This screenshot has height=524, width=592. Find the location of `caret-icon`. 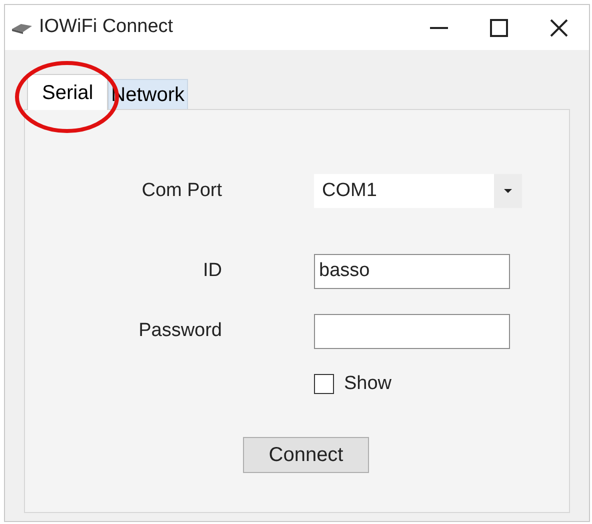

caret-icon is located at coordinates (508, 191).